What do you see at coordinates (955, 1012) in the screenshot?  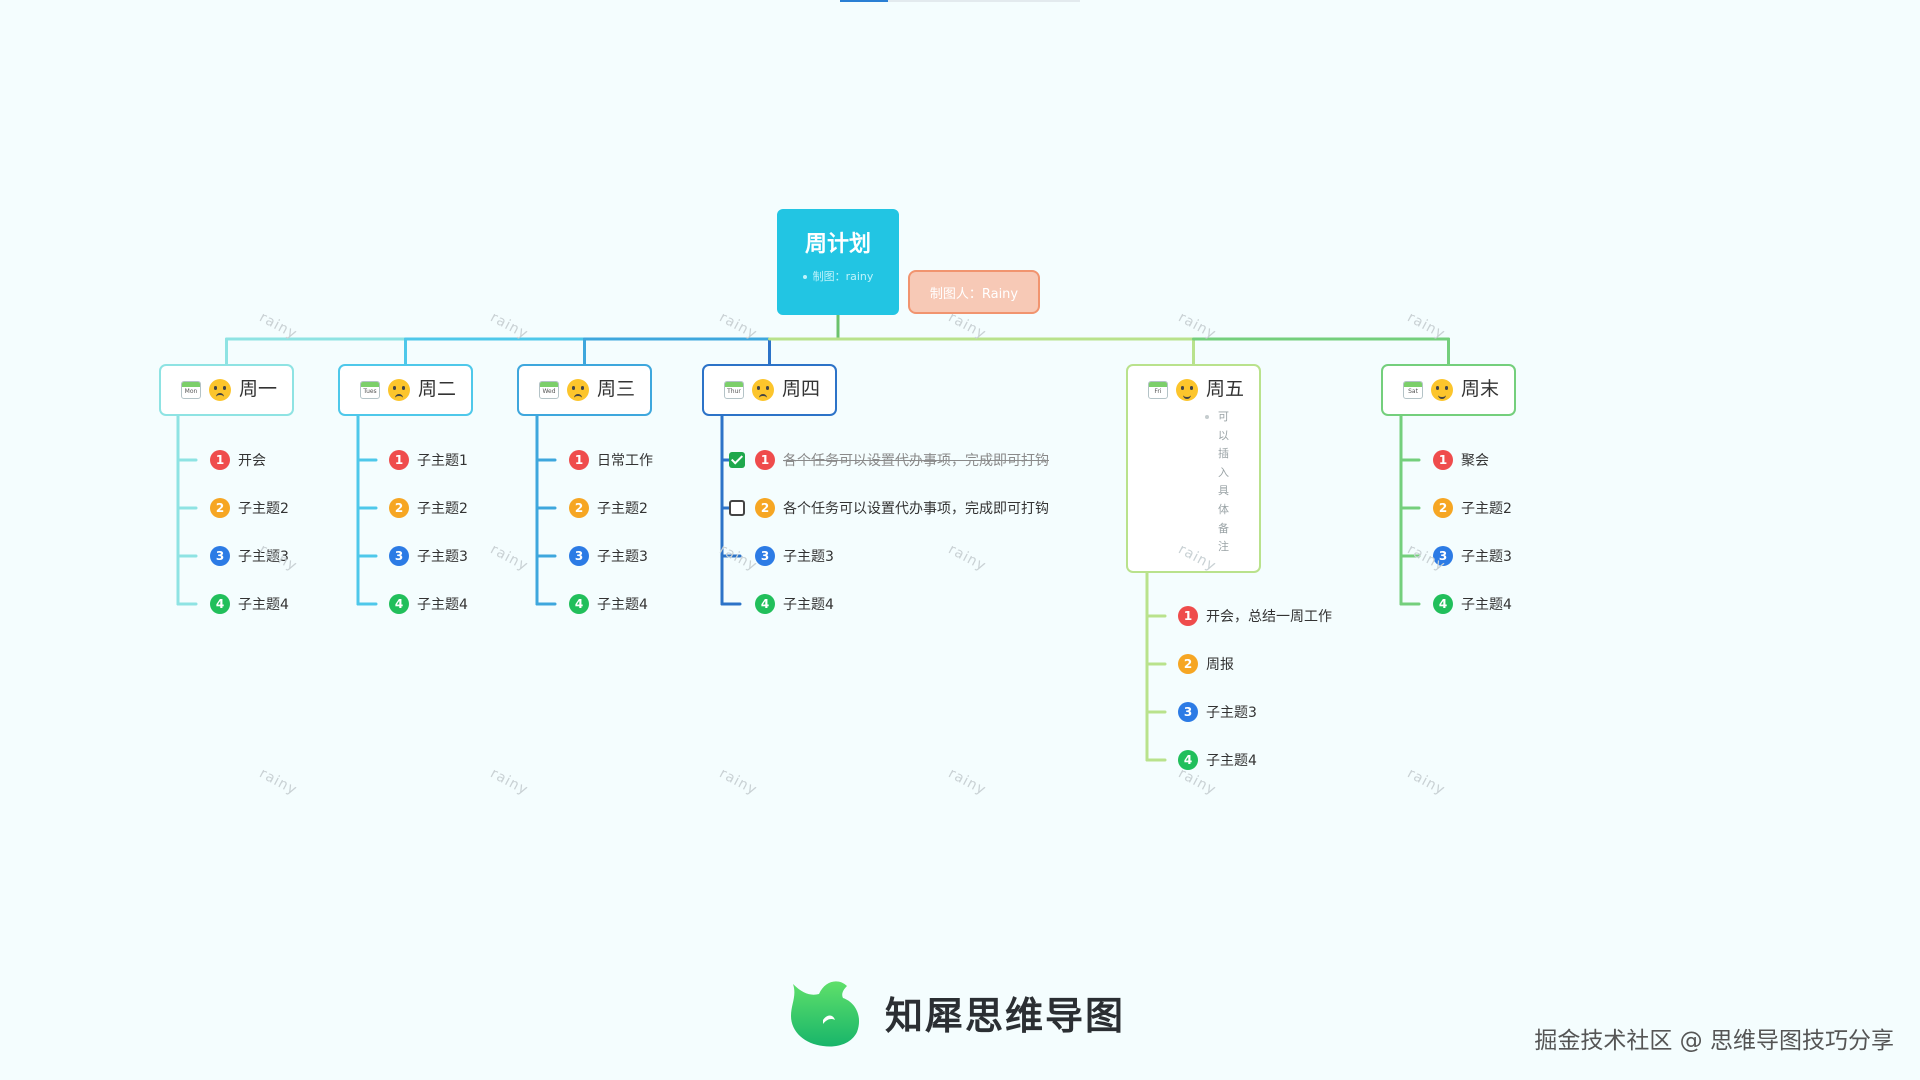 I see `brand-logo: 知犀思维导图` at bounding box center [955, 1012].